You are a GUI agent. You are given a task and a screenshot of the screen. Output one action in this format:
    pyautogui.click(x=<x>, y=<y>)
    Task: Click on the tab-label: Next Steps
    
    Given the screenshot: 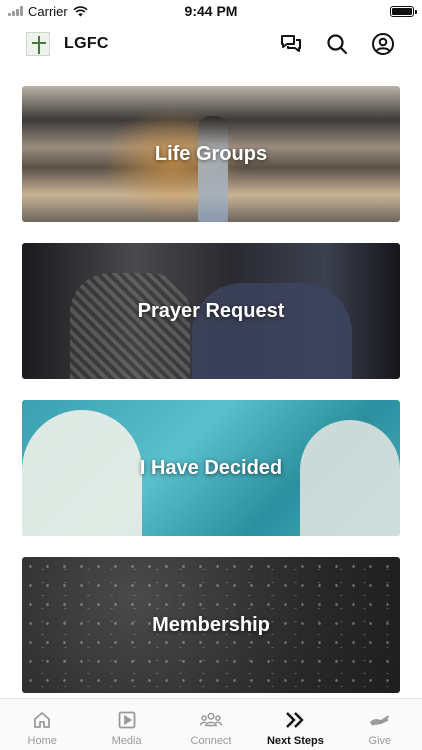 What is the action you would take?
    pyautogui.click(x=295, y=741)
    